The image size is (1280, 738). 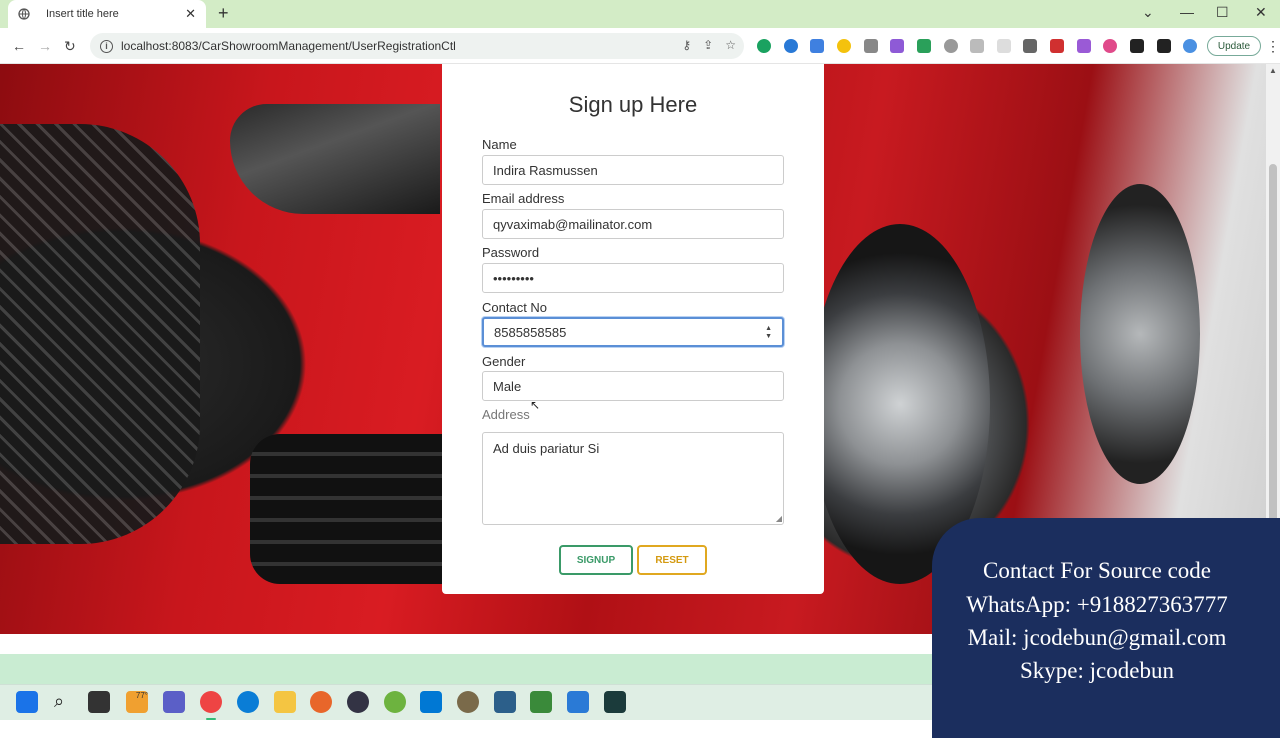 What do you see at coordinates (248, 702) in the screenshot?
I see `edge-icon` at bounding box center [248, 702].